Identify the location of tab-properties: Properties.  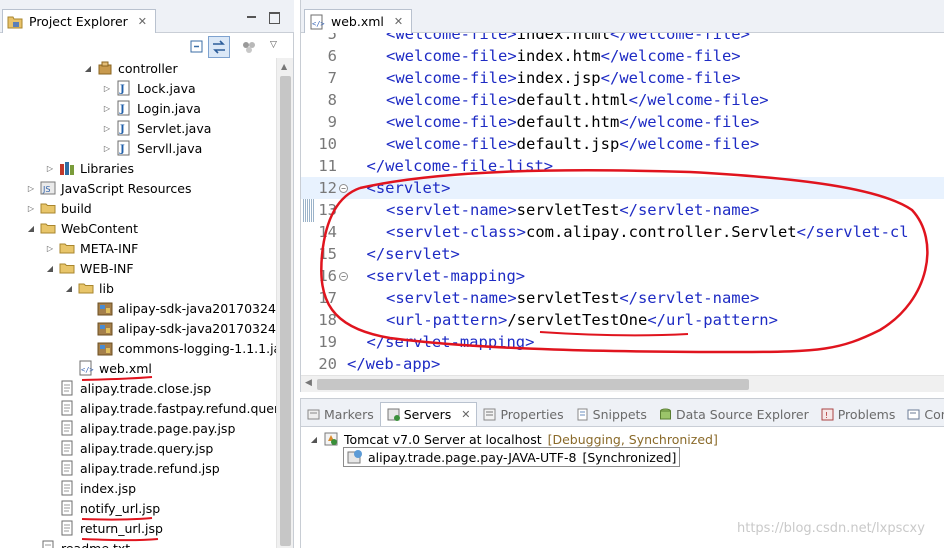
(523, 414).